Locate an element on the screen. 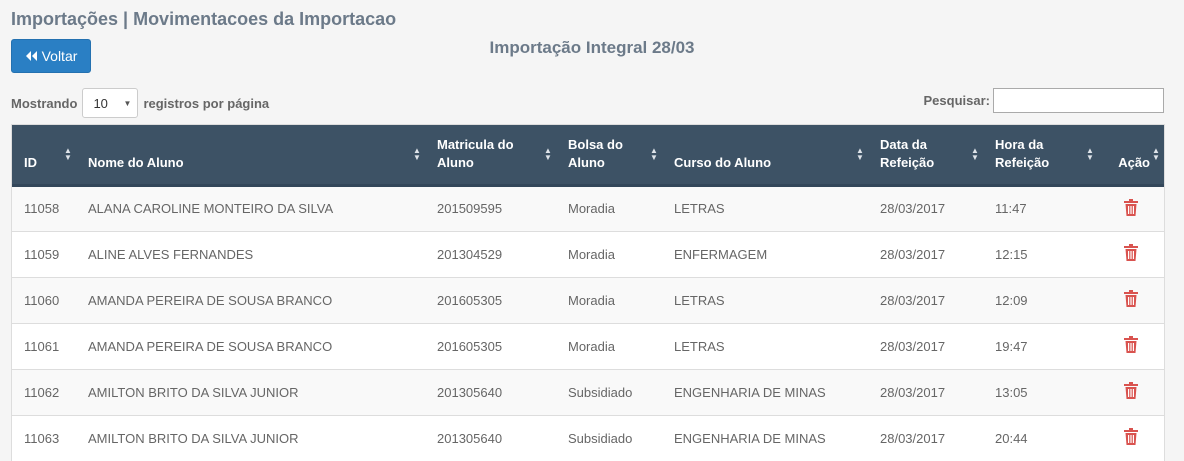  page-size-select: 10 ▼ is located at coordinates (110, 103).